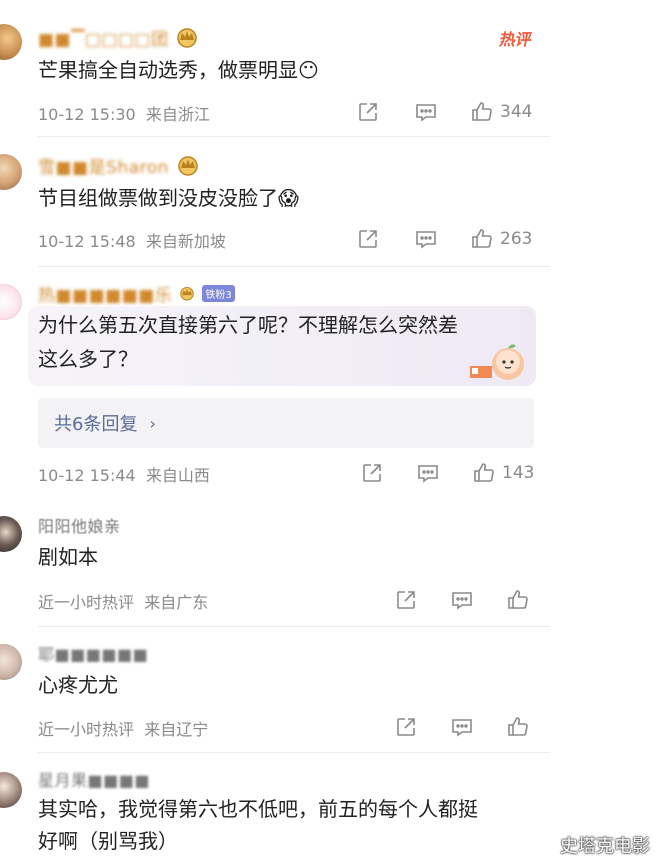 The height and width of the screenshot is (868, 660). What do you see at coordinates (497, 362) in the screenshot?
I see `peach-mascot-icon` at bounding box center [497, 362].